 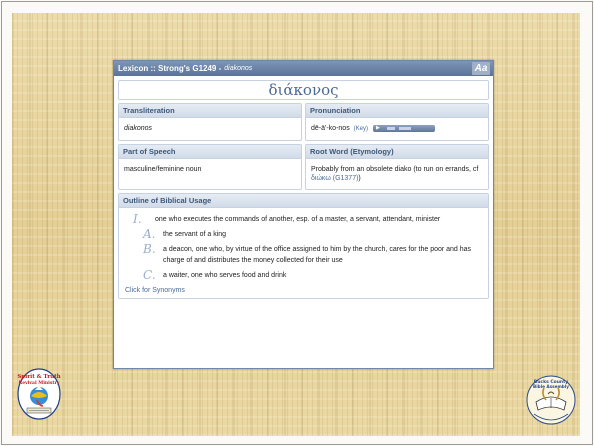 What do you see at coordinates (137, 219) in the screenshot?
I see `outline-marker: I.` at bounding box center [137, 219].